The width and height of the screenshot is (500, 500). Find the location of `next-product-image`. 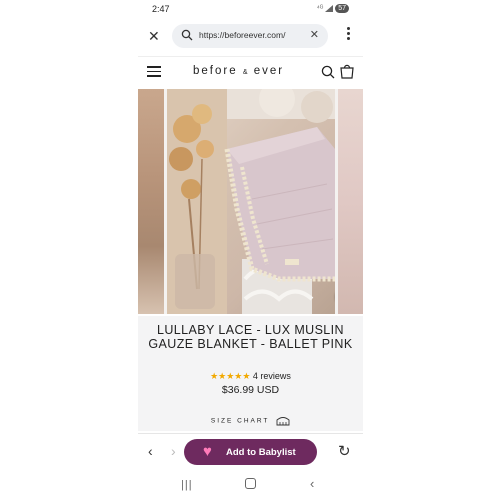

next-product-image is located at coordinates (350, 201).